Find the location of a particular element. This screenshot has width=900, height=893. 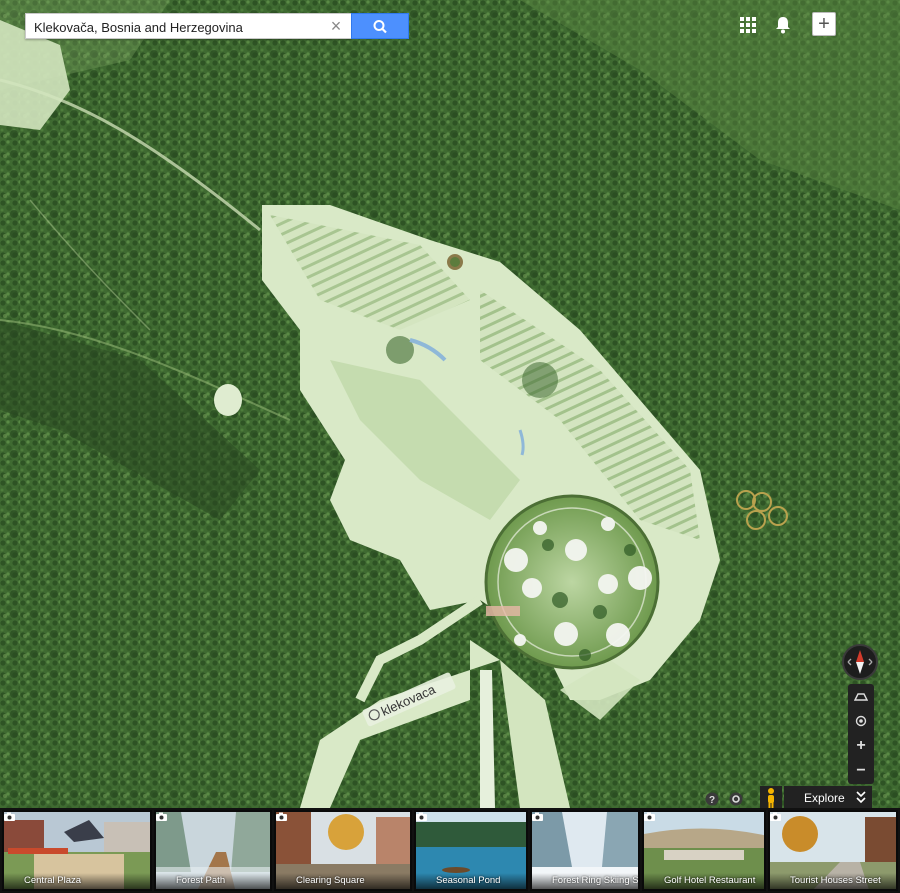

tilt-icon is located at coordinates (861, 696).